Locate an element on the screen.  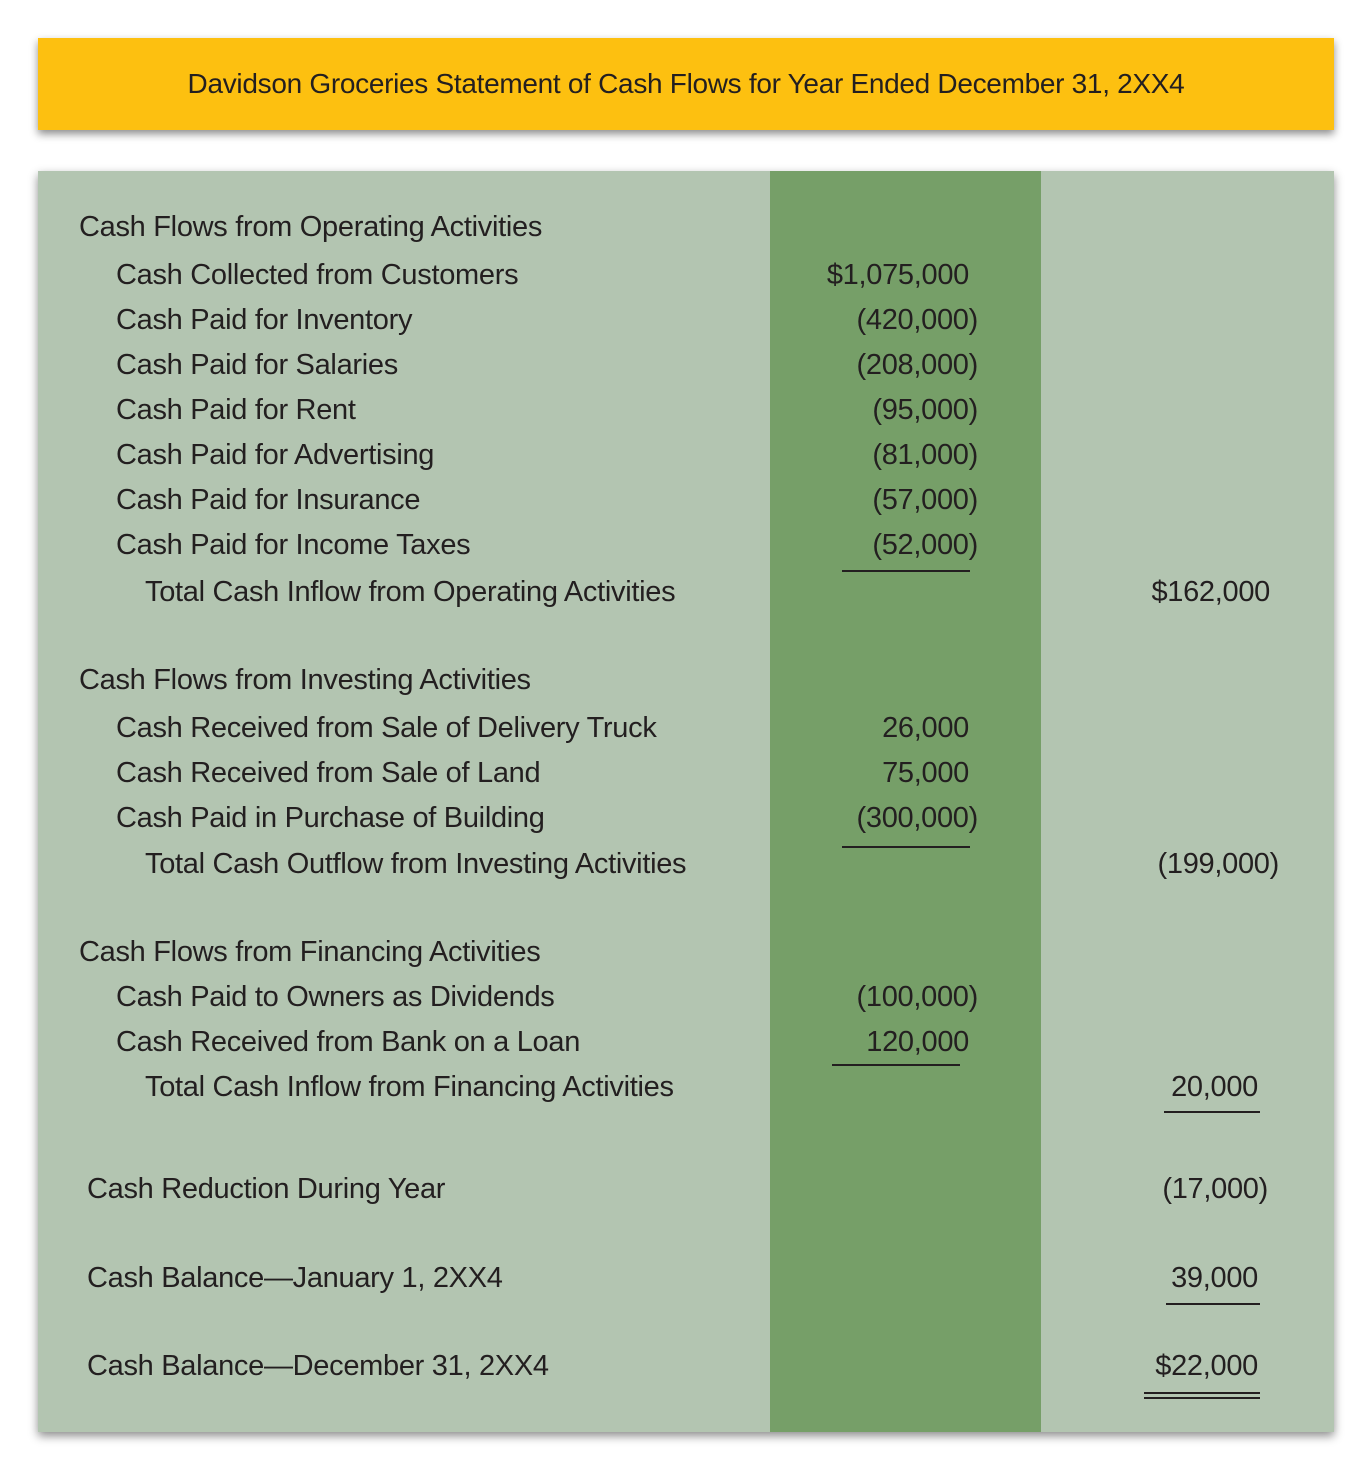
line-item: Cash Paid for Insurance (57,000) is located at coordinates (686, 504).